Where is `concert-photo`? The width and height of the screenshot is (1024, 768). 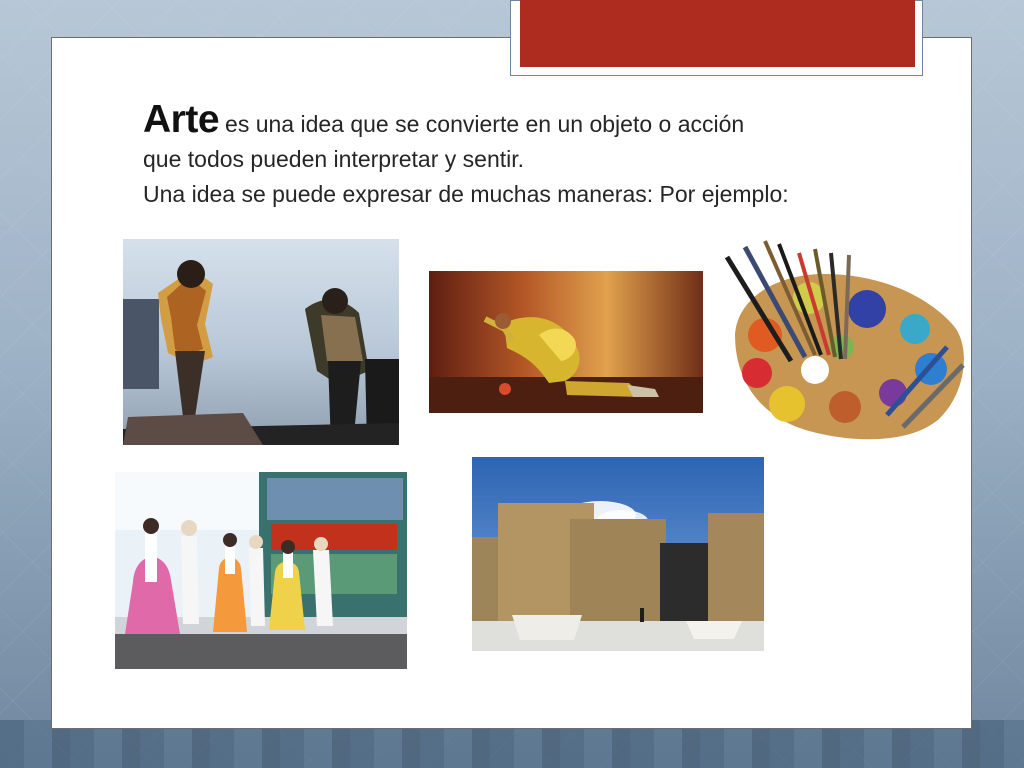 concert-photo is located at coordinates (261, 342).